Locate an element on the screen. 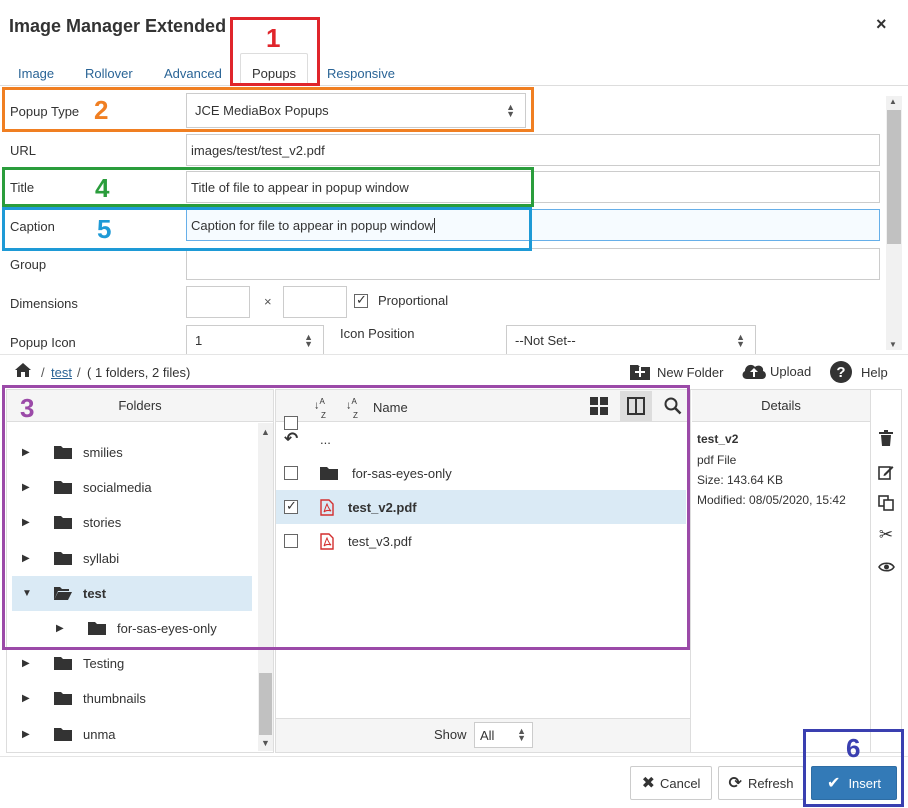  tab-image: Image is located at coordinates (36, 73).